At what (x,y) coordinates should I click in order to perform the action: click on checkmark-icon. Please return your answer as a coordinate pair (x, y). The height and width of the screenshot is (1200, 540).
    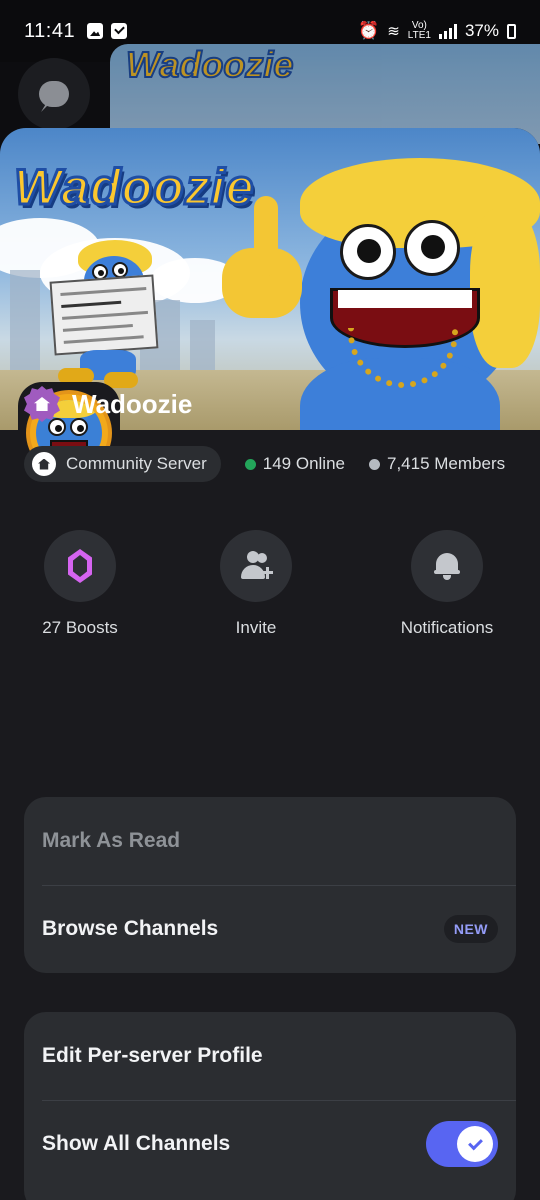
    Looking at the image, I should click on (475, 1142).